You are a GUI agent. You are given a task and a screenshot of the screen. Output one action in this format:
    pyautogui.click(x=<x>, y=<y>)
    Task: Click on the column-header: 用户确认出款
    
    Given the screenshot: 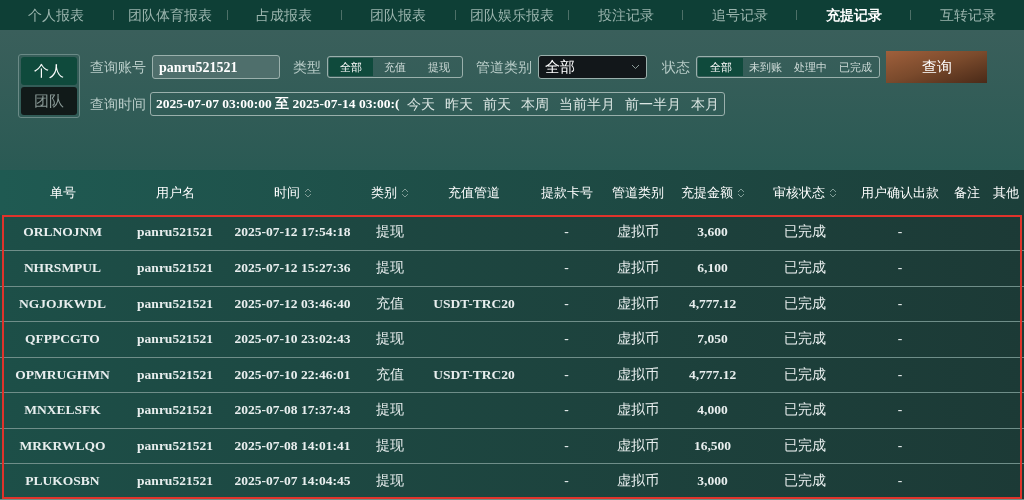 What is the action you would take?
    pyautogui.click(x=900, y=192)
    